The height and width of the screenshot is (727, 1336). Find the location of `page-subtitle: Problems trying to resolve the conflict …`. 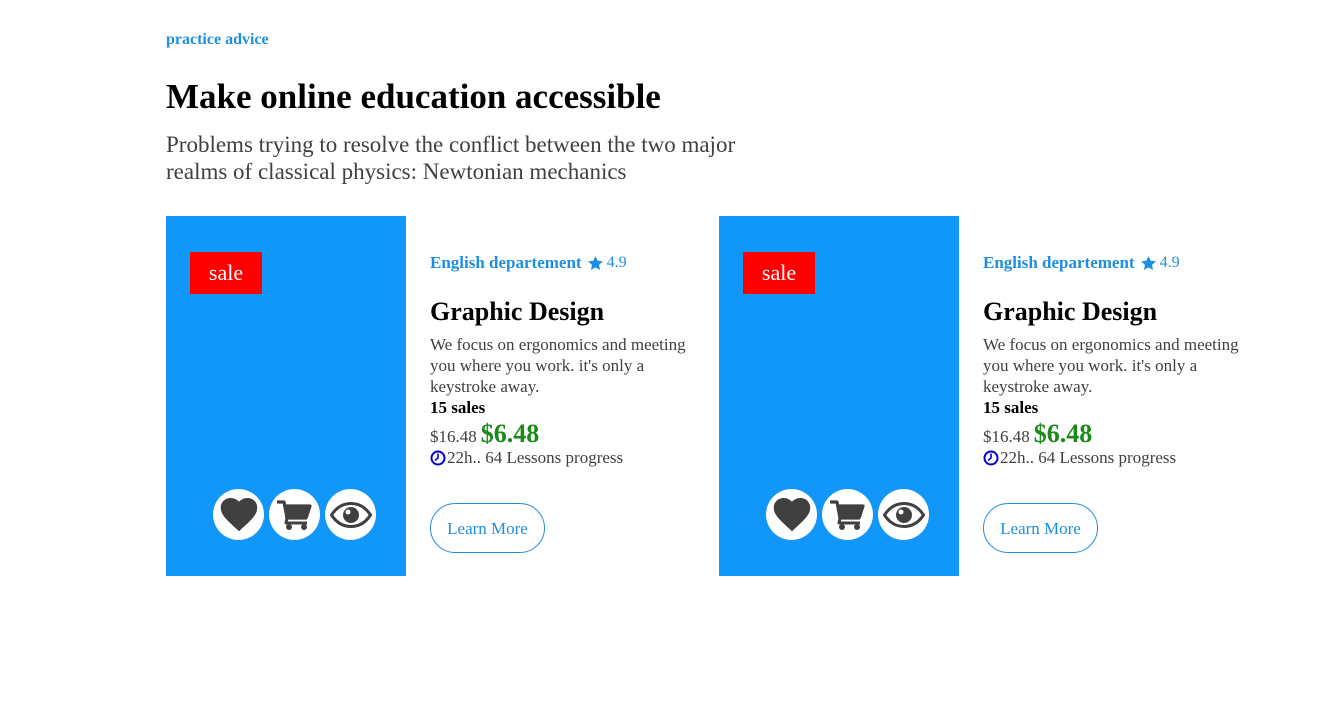

page-subtitle: Problems trying to resolve the conflict … is located at coordinates (451, 158).